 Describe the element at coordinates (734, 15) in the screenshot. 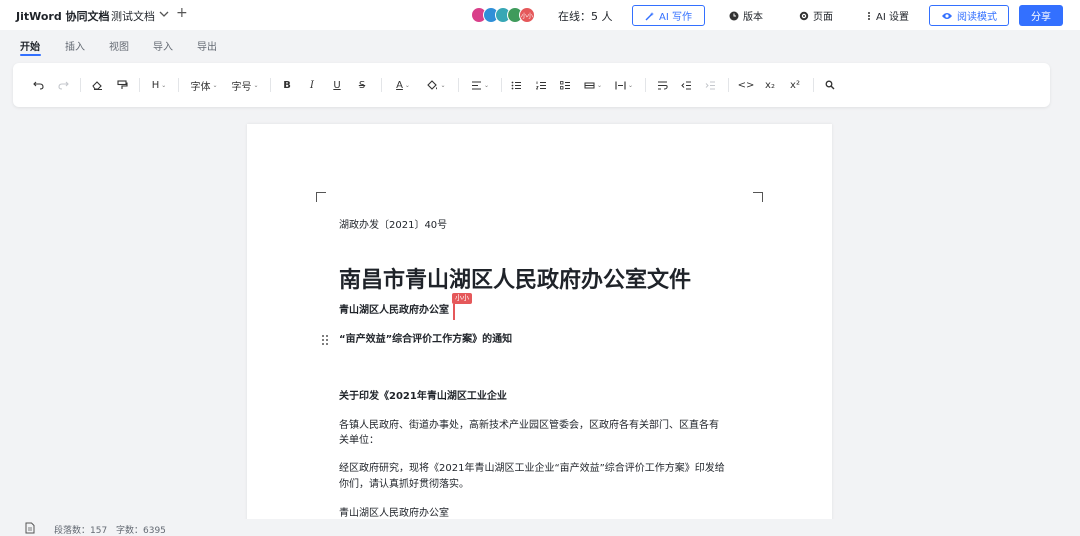

I see `clock-icon` at that location.